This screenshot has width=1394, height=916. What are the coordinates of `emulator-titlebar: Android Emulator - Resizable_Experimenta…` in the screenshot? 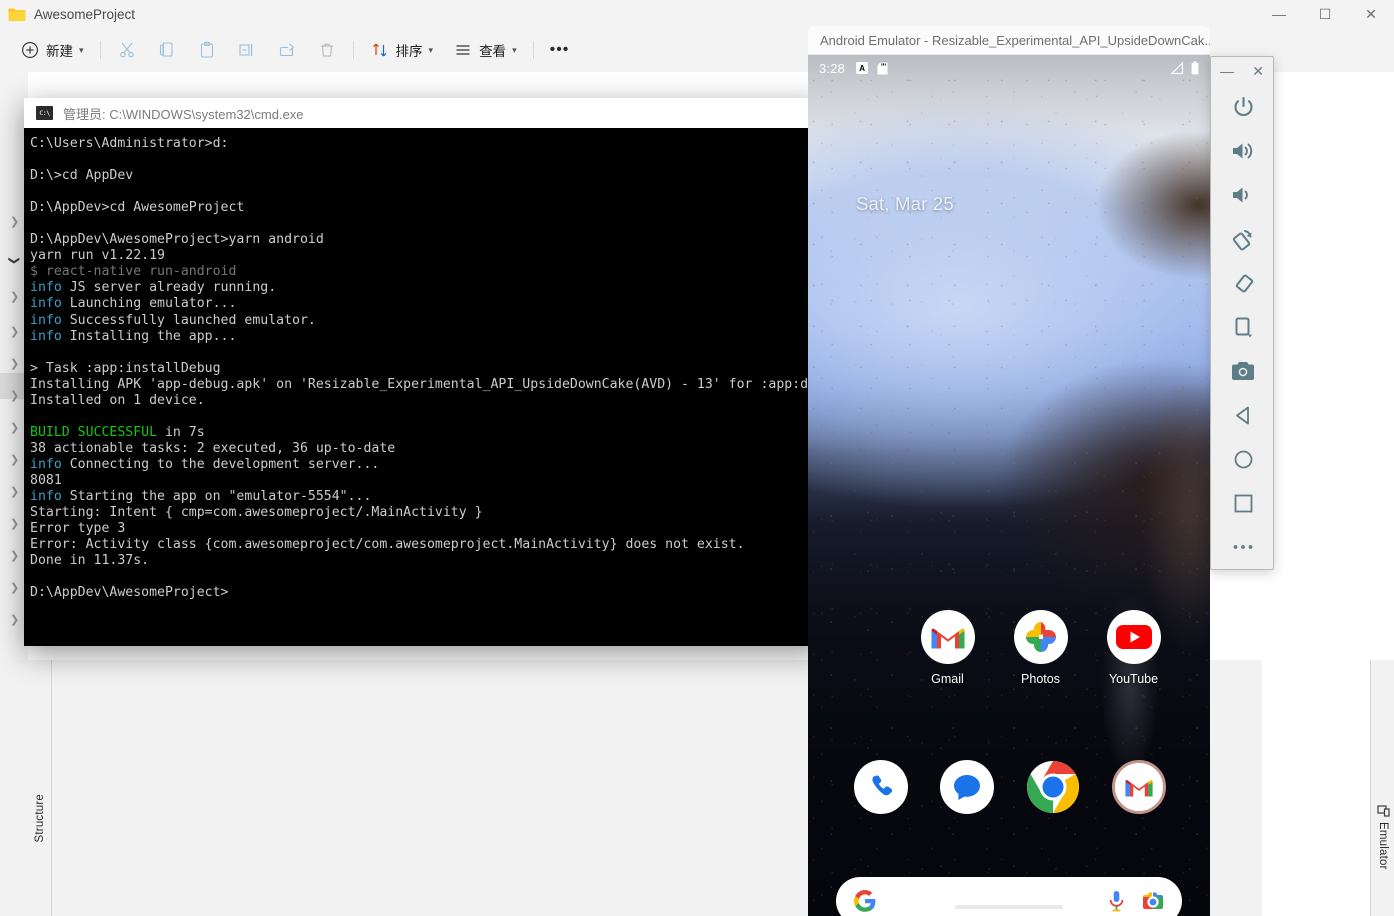 It's located at (1009, 40).